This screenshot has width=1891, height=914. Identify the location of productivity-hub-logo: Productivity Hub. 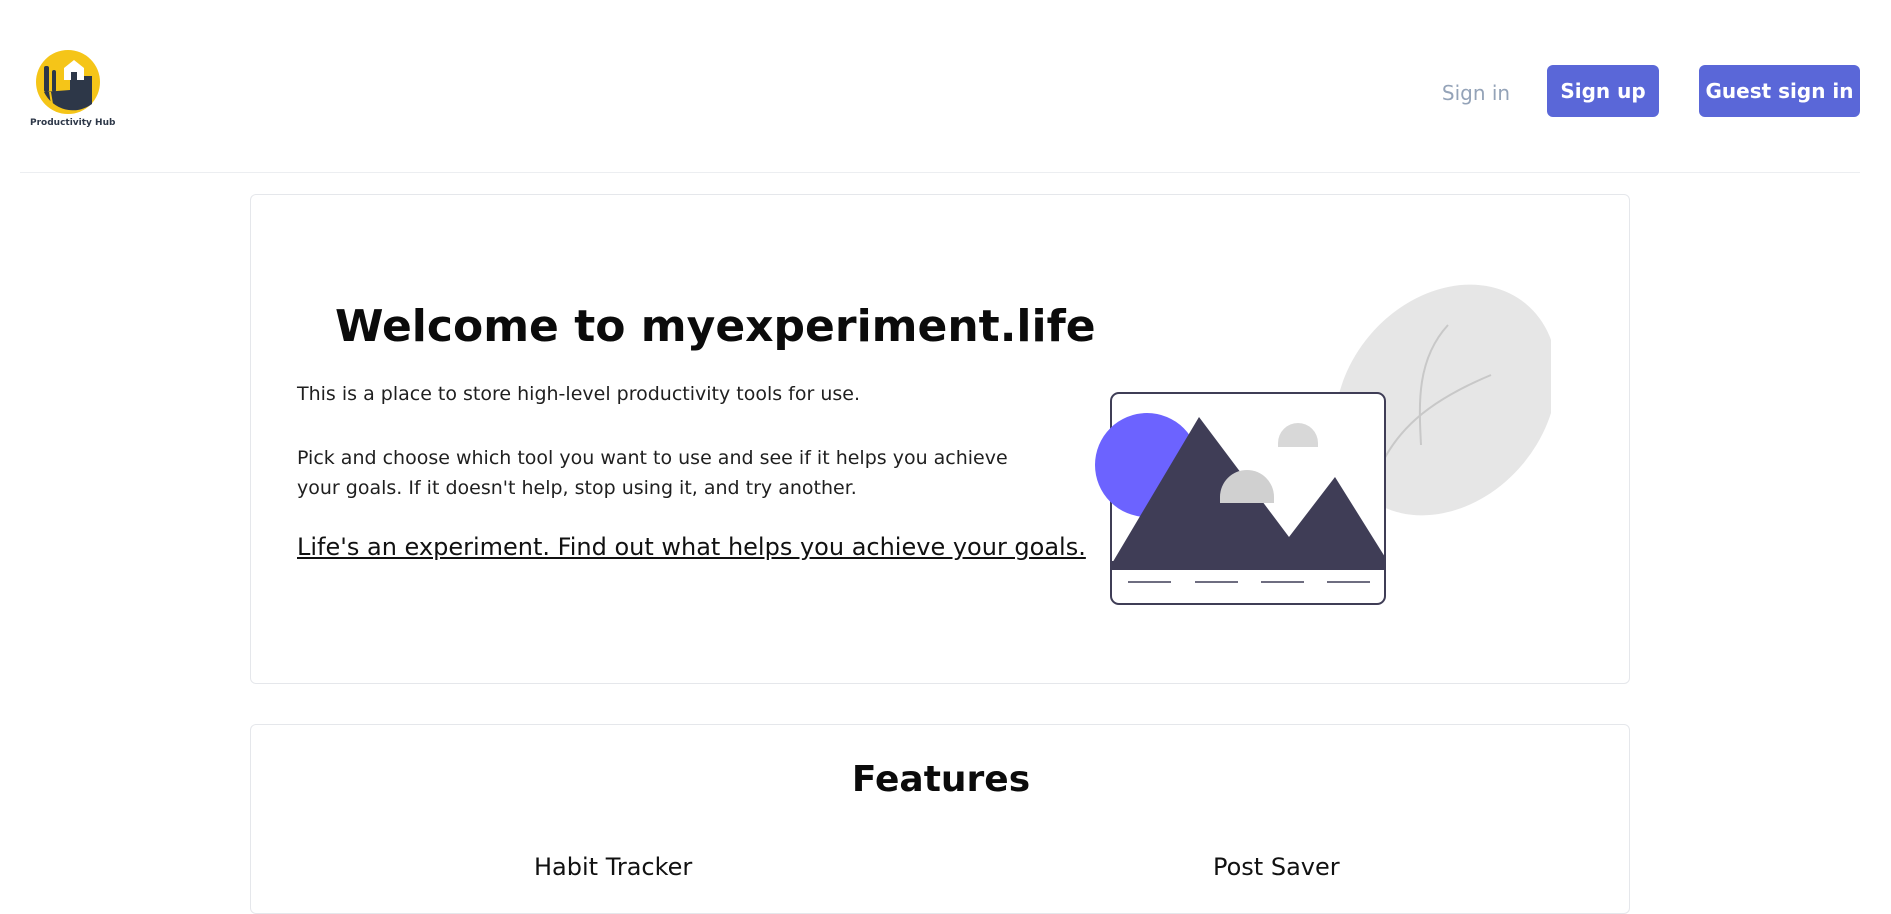
(73, 92).